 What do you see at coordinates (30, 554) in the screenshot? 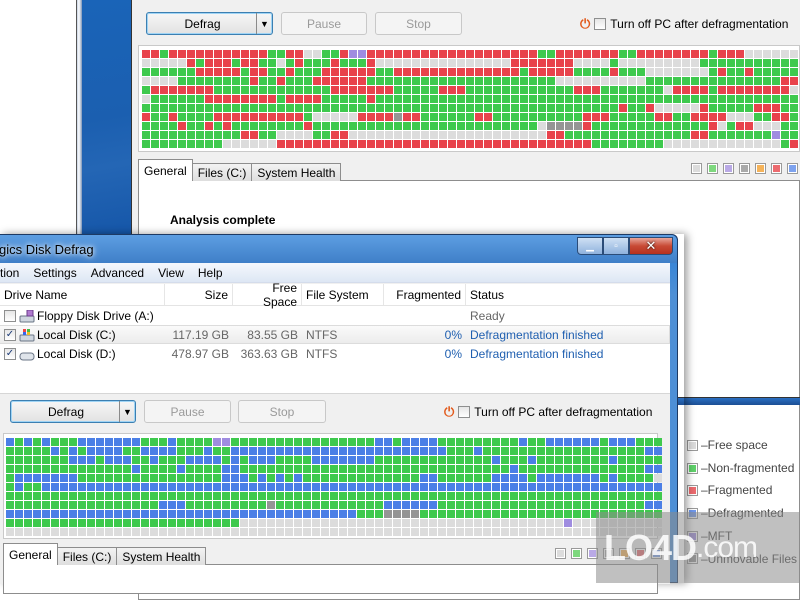
I see `tab-general: General` at bounding box center [30, 554].